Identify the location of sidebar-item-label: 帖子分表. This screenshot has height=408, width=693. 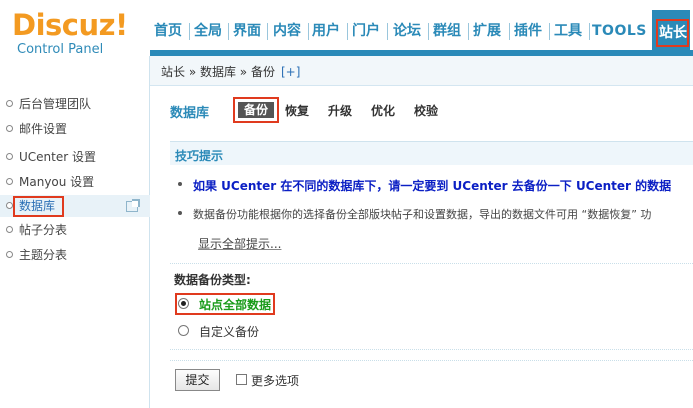
(43, 230).